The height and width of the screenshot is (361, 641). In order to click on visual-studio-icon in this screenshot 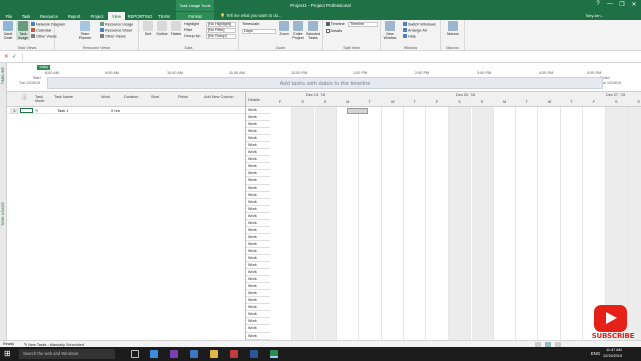, I will do `click(174, 354)`.